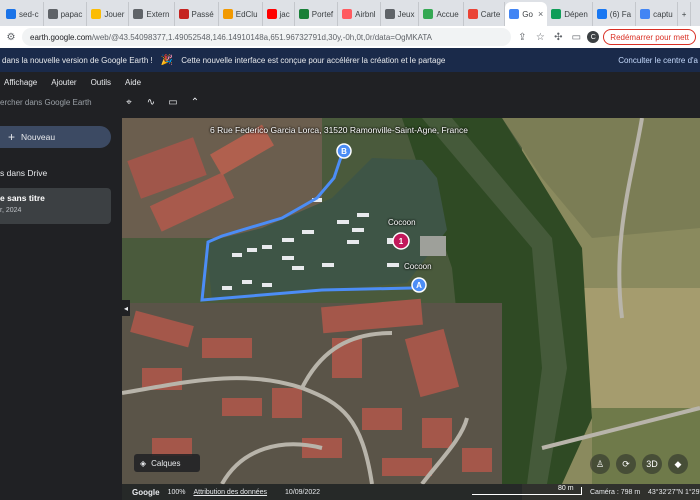 The width and height of the screenshot is (700, 500). Describe the element at coordinates (514, 14) in the screenshot. I see `earth-icon` at that location.